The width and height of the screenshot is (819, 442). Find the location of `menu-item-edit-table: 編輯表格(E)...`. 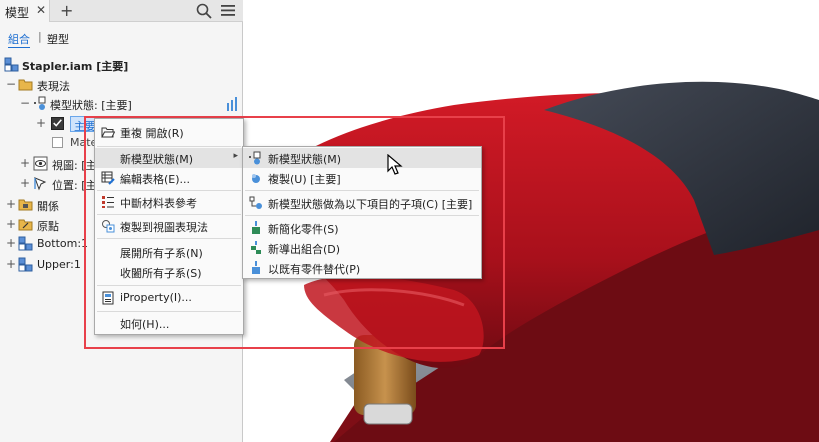

menu-item-edit-table: 編輯表格(E)... is located at coordinates (169, 178).